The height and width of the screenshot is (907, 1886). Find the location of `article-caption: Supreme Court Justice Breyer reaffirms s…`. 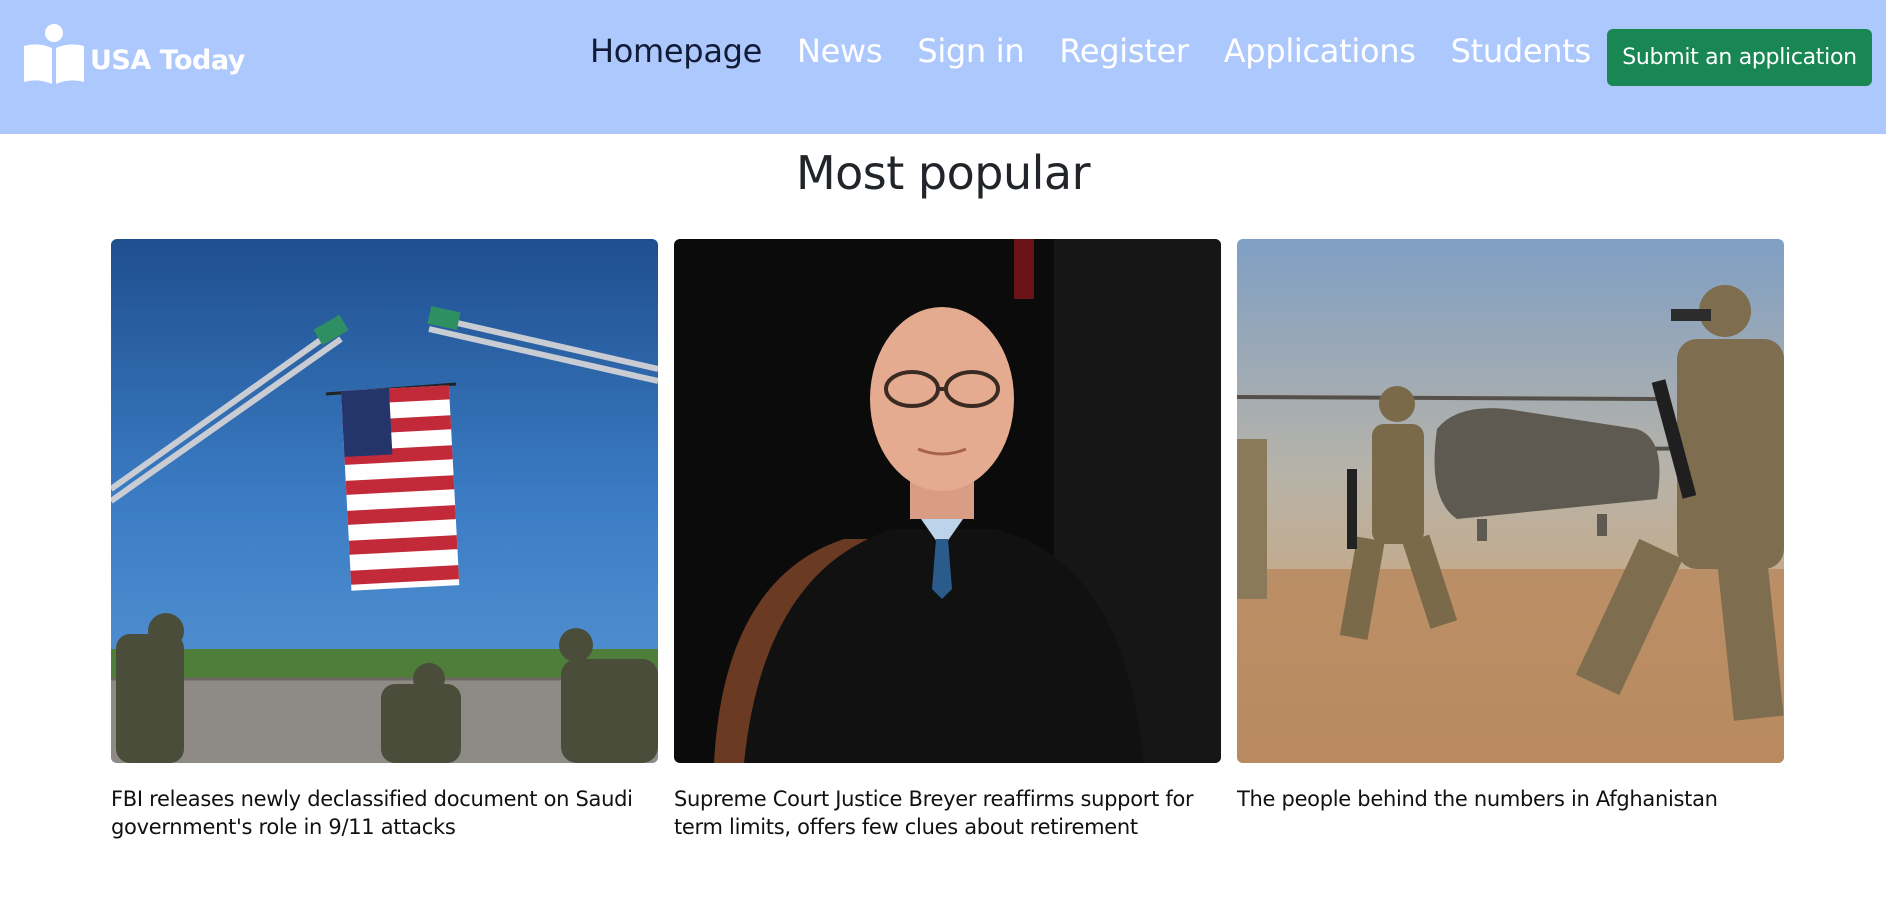

article-caption: Supreme Court Justice Breyer reaffirms s… is located at coordinates (947, 813).